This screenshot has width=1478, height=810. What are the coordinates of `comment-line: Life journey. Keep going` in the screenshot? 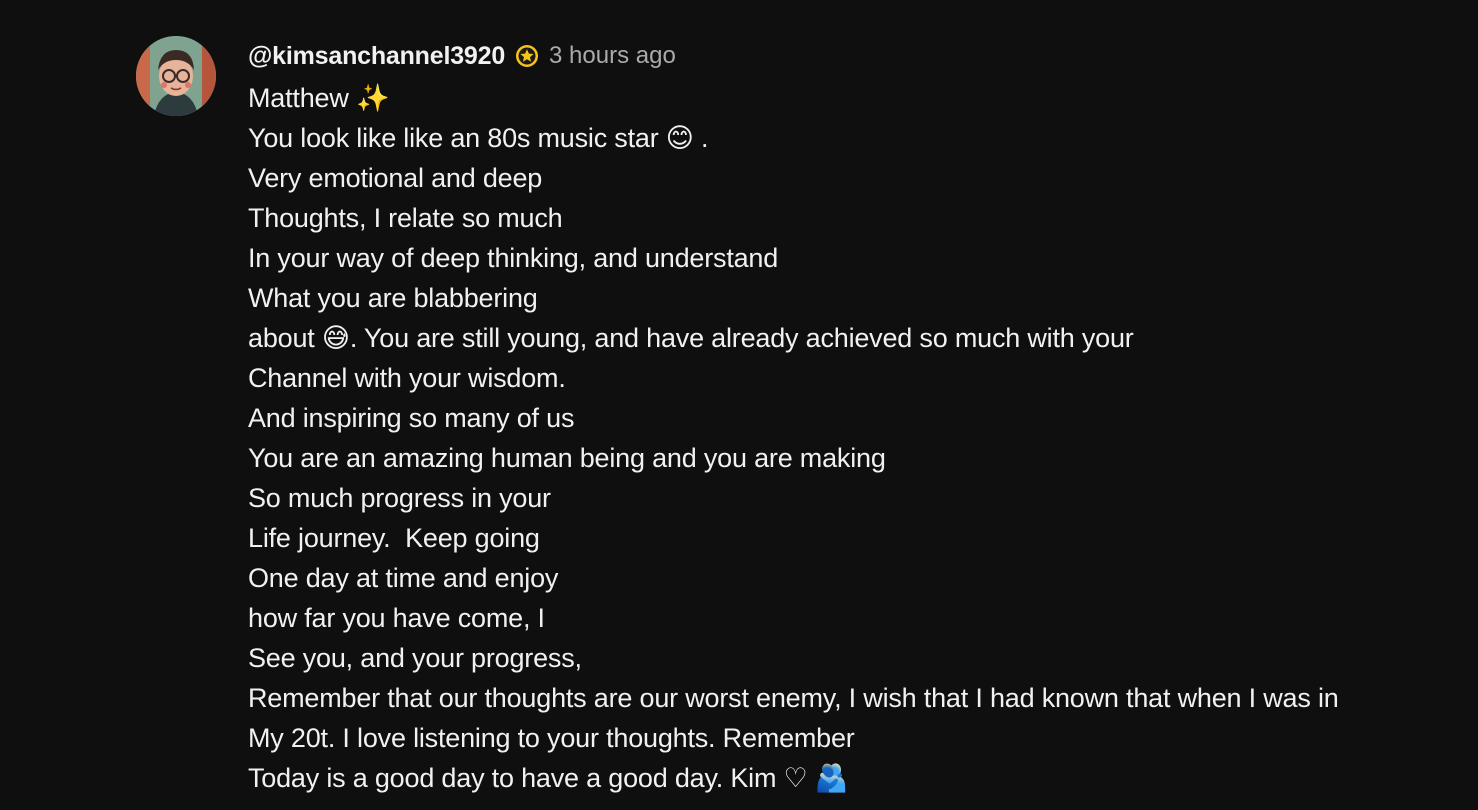 It's located at (394, 538).